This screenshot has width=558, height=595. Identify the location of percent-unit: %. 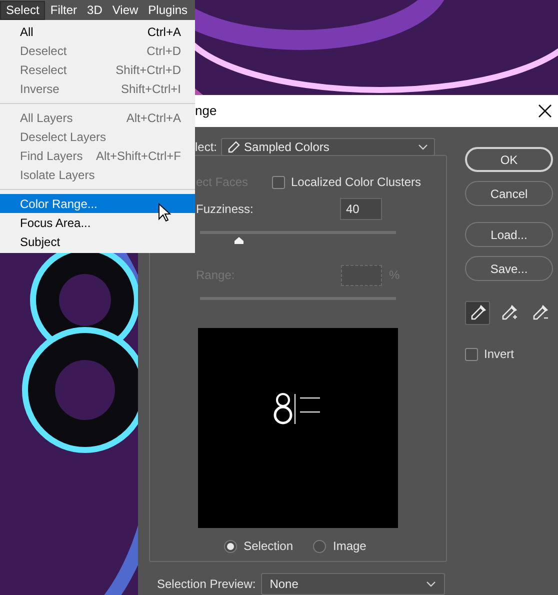
(394, 275).